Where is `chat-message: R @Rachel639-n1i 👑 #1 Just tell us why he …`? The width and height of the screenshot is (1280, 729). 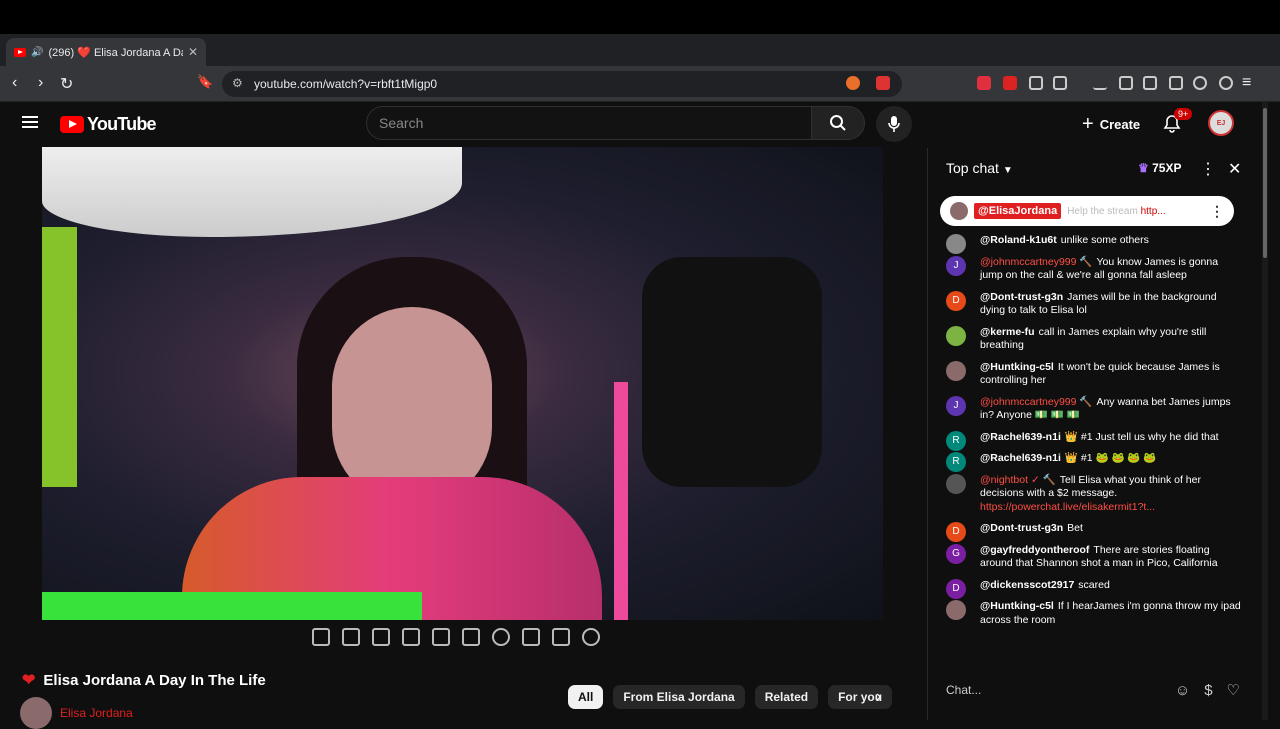 chat-message: R @Rachel639-n1i 👑 #1 Just tell us why he … is located at coordinates (1094, 440).